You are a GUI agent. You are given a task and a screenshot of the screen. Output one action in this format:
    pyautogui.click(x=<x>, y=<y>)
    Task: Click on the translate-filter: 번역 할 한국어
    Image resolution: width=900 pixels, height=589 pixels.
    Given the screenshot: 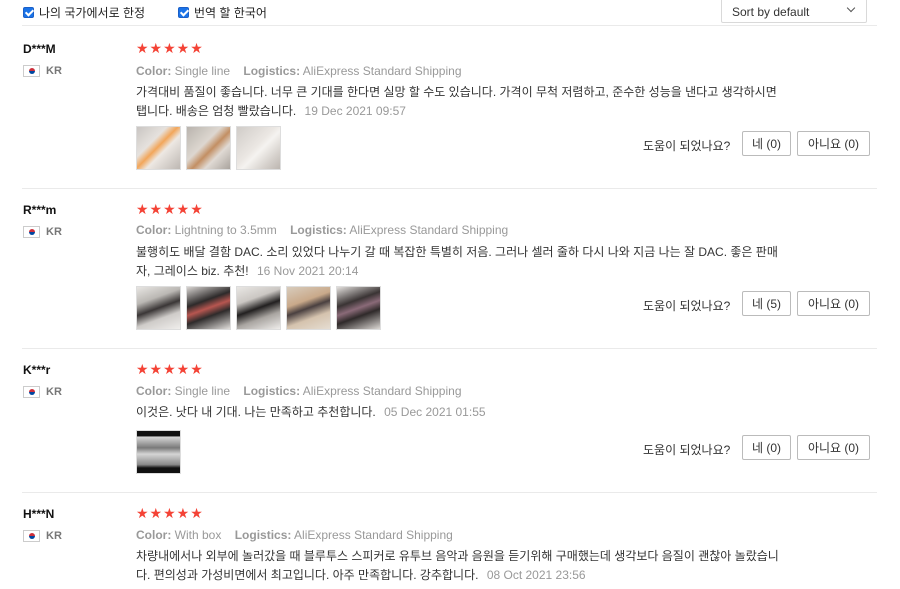 What is the action you would take?
    pyautogui.click(x=222, y=12)
    